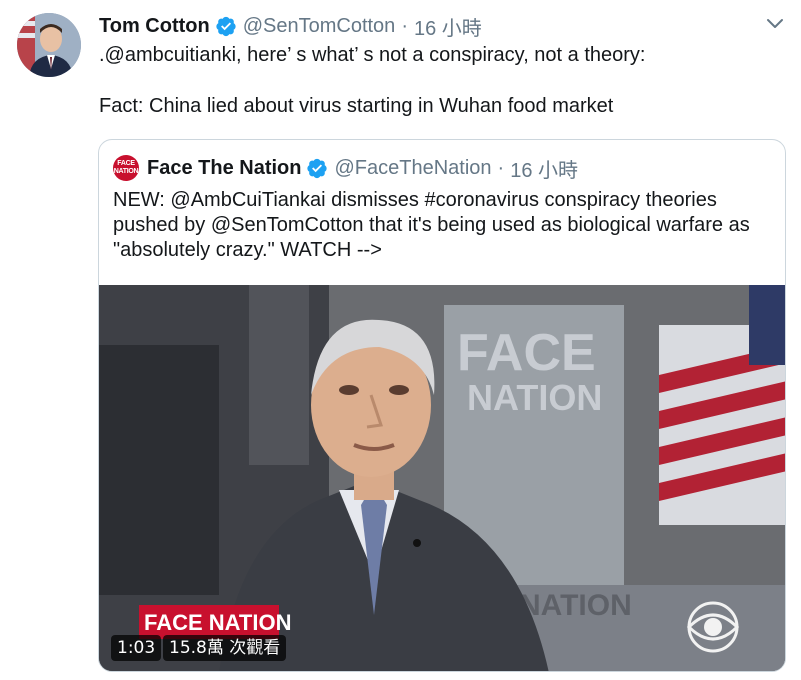  What do you see at coordinates (412, 168) in the screenshot?
I see `quoted-author-handle: @FaceTheNation` at bounding box center [412, 168].